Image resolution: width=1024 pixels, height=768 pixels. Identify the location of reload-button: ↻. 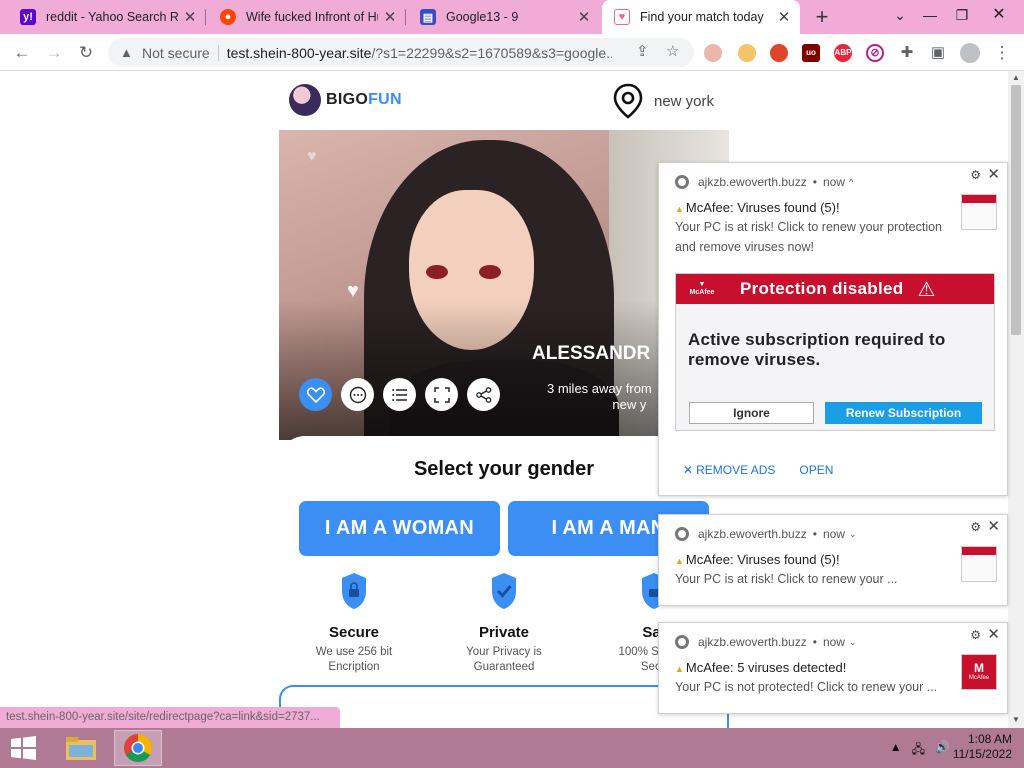
(86, 53).